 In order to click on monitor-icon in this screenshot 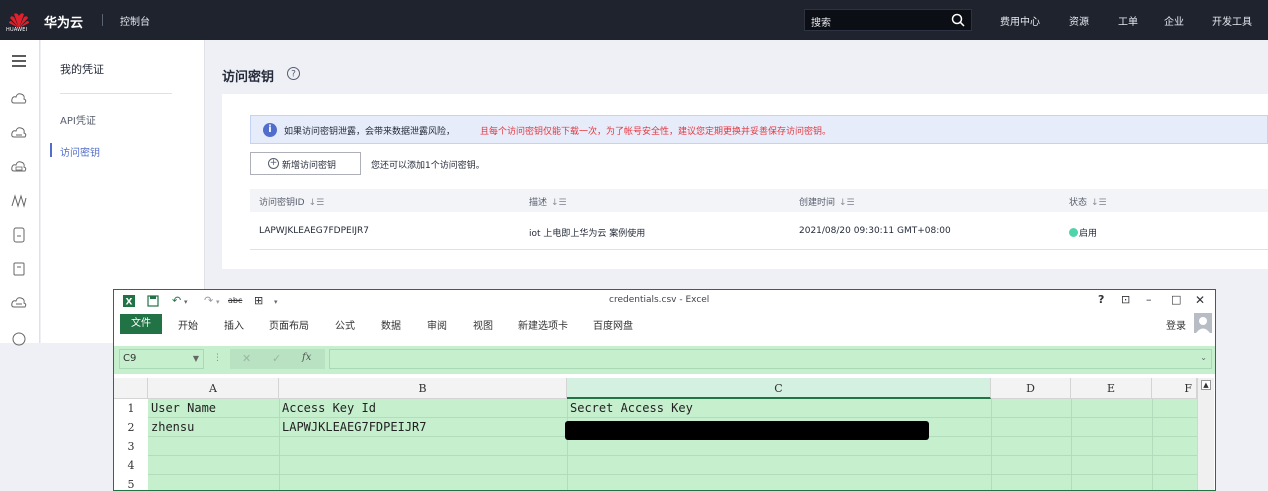, I will do `click(19, 337)`.